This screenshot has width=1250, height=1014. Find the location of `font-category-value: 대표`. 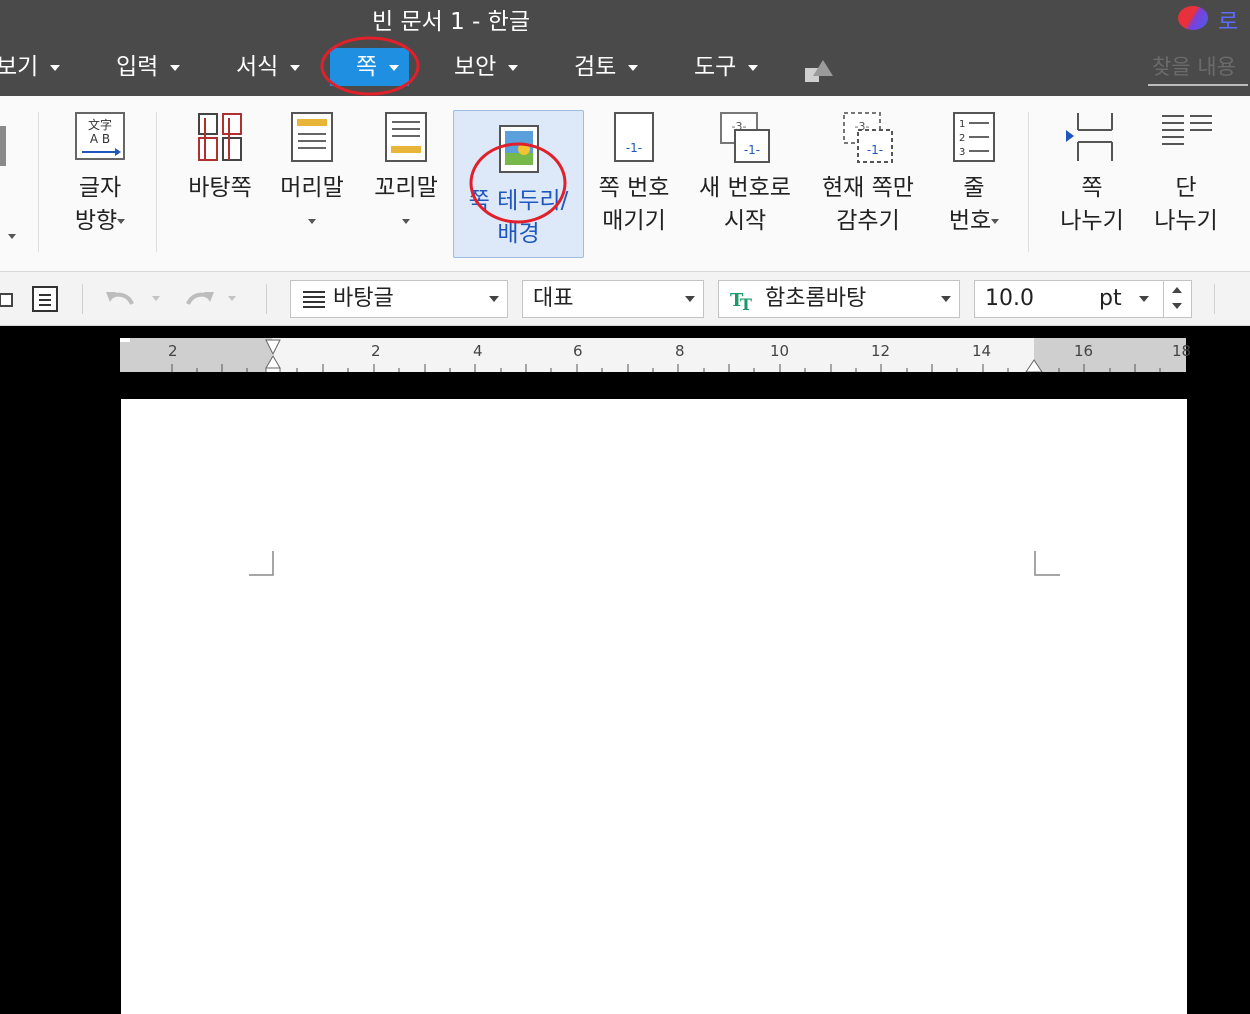

font-category-value: 대표 is located at coordinates (553, 298).